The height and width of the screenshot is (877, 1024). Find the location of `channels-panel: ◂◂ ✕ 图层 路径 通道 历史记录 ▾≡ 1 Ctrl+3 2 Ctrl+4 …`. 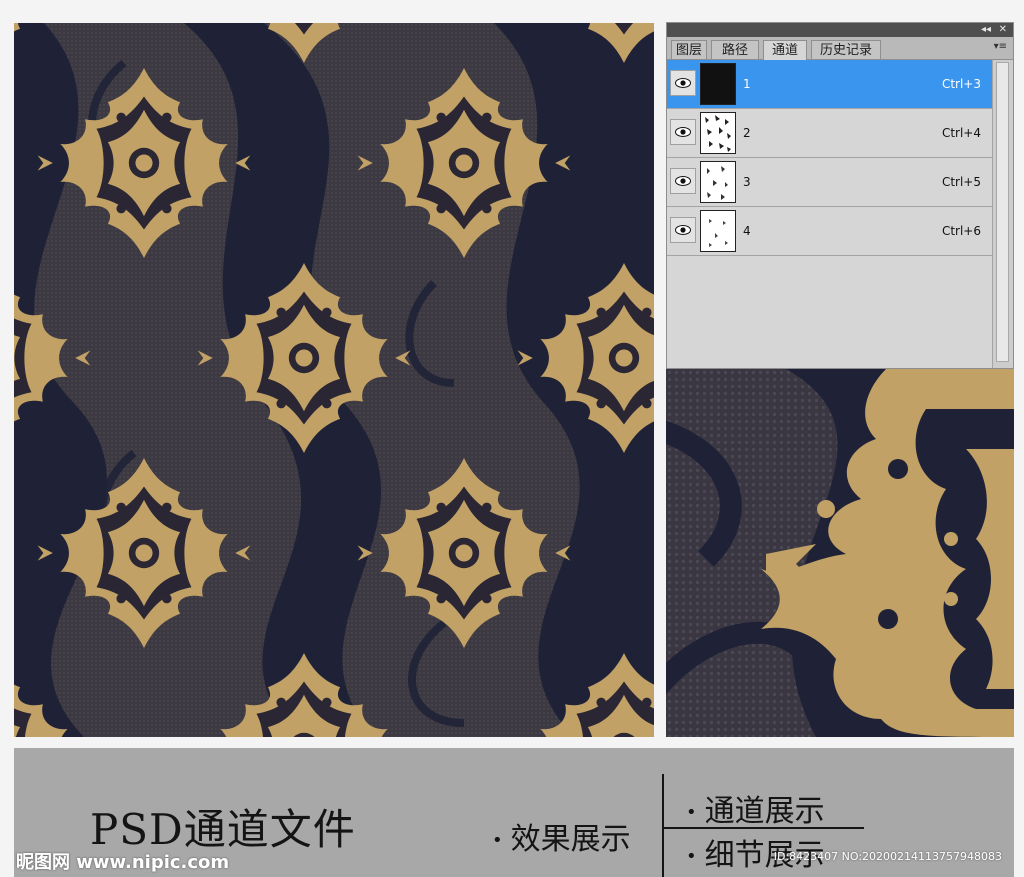

channels-panel: ◂◂ ✕ 图层 路径 通道 历史记录 ▾≡ 1 Ctrl+3 2 Ctrl+4 … is located at coordinates (840, 195).